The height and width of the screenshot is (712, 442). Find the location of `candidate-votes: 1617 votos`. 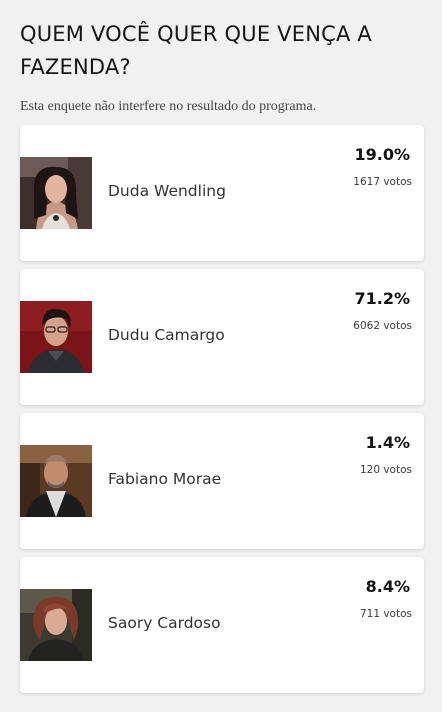

candidate-votes: 1617 votos is located at coordinates (382, 182).